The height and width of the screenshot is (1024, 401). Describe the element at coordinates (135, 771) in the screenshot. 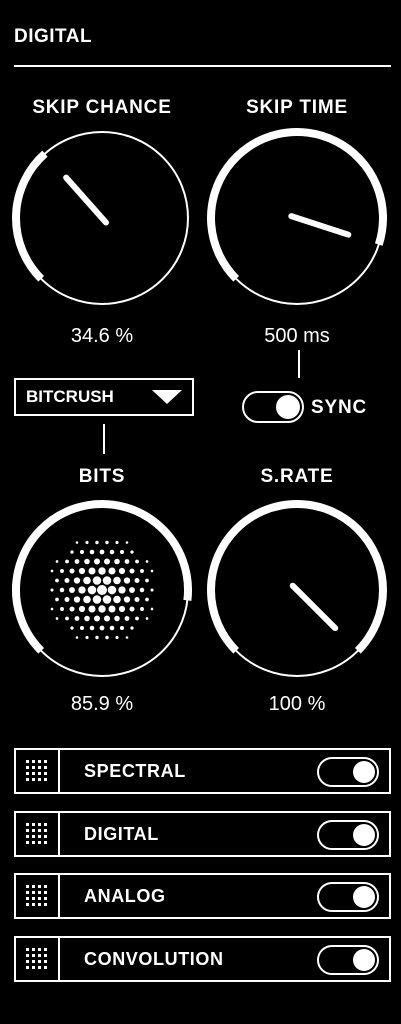

I see `module-name: SPECTRAL` at that location.